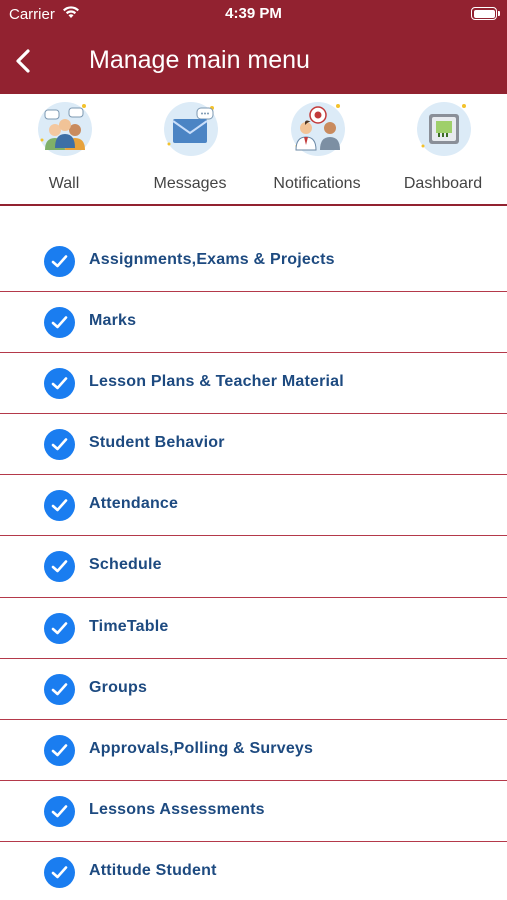  Describe the element at coordinates (129, 626) in the screenshot. I see `list-item-label: TimeTable` at that location.